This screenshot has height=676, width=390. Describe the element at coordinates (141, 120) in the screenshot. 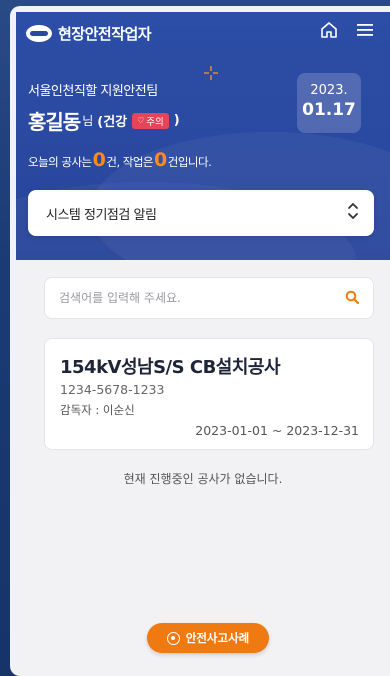

I see `heart-icon: ♡` at that location.